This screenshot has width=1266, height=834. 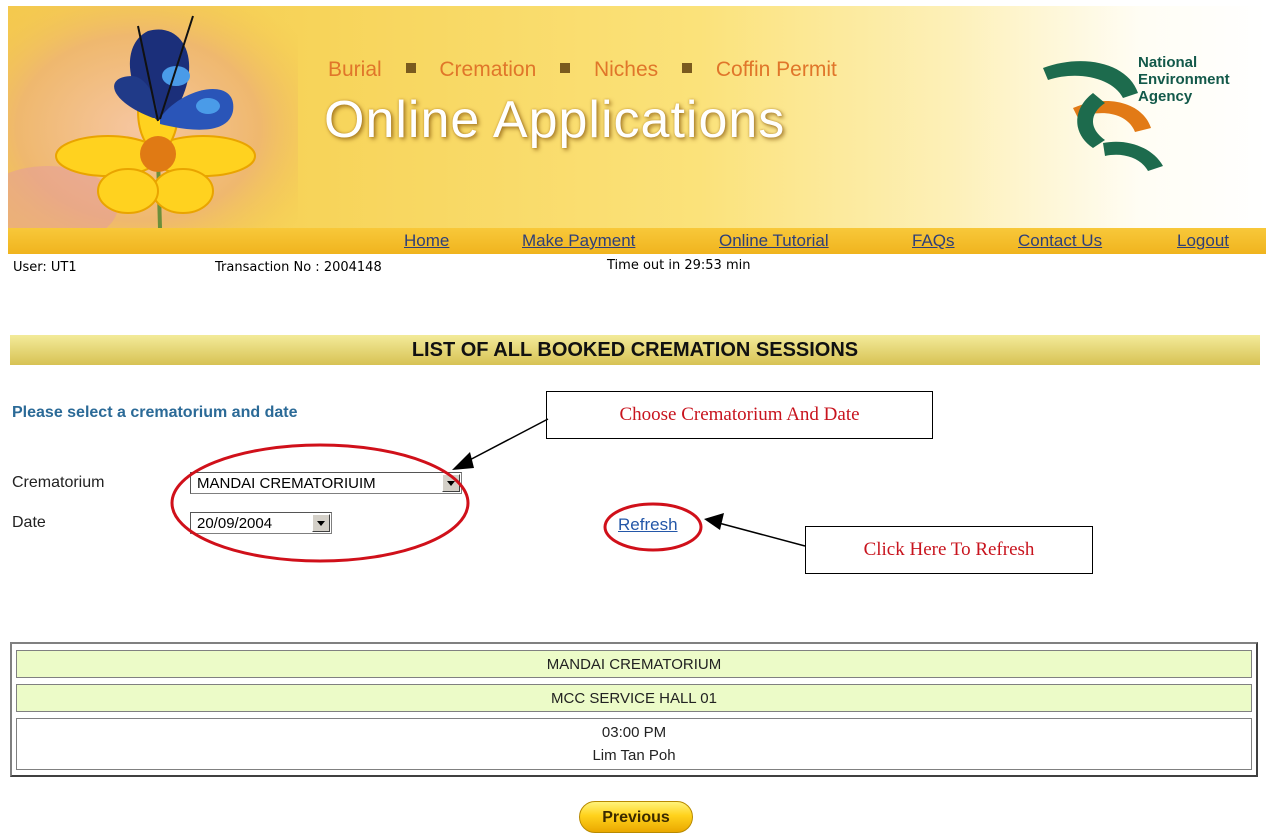 What do you see at coordinates (1168, 62) in the screenshot?
I see `agency-line-1: National` at bounding box center [1168, 62].